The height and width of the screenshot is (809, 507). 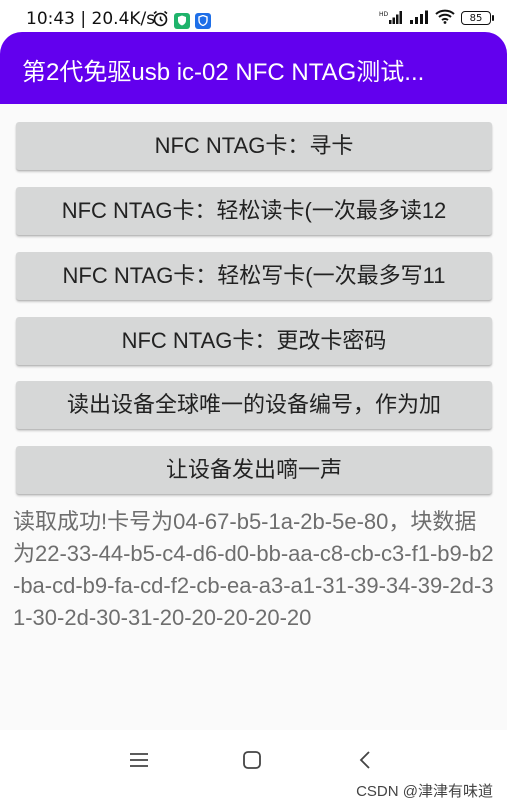 I want to click on status-right-icons: HD 85, so click(x=436, y=18).